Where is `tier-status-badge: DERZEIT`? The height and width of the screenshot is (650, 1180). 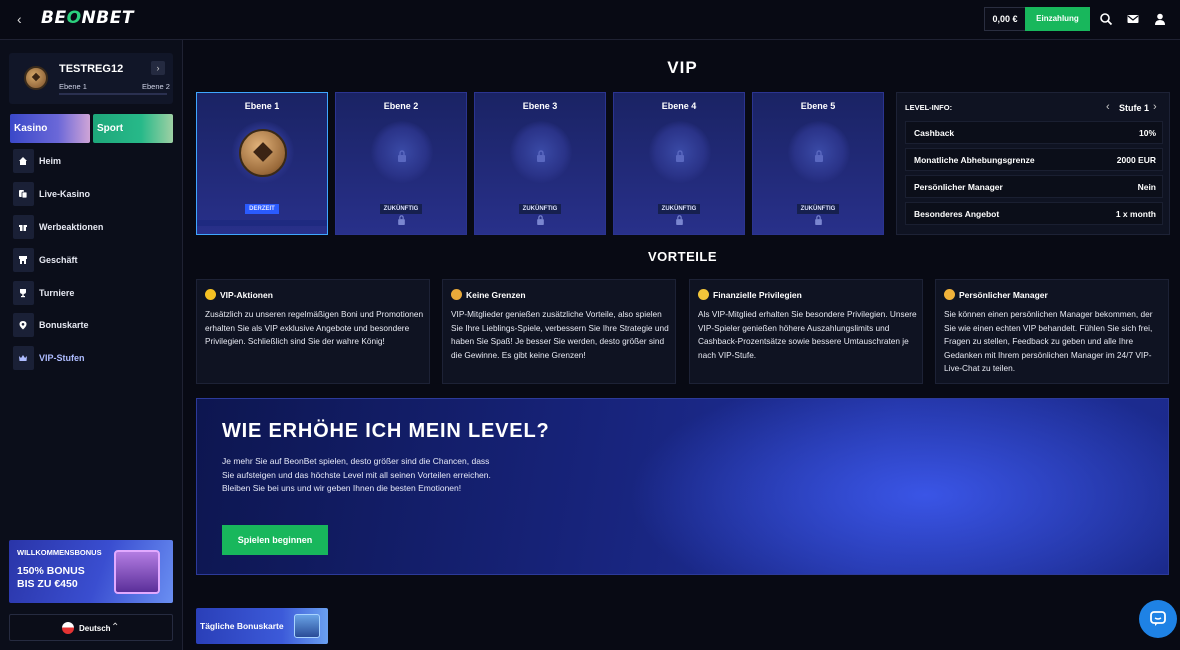 tier-status-badge: DERZEIT is located at coordinates (262, 208).